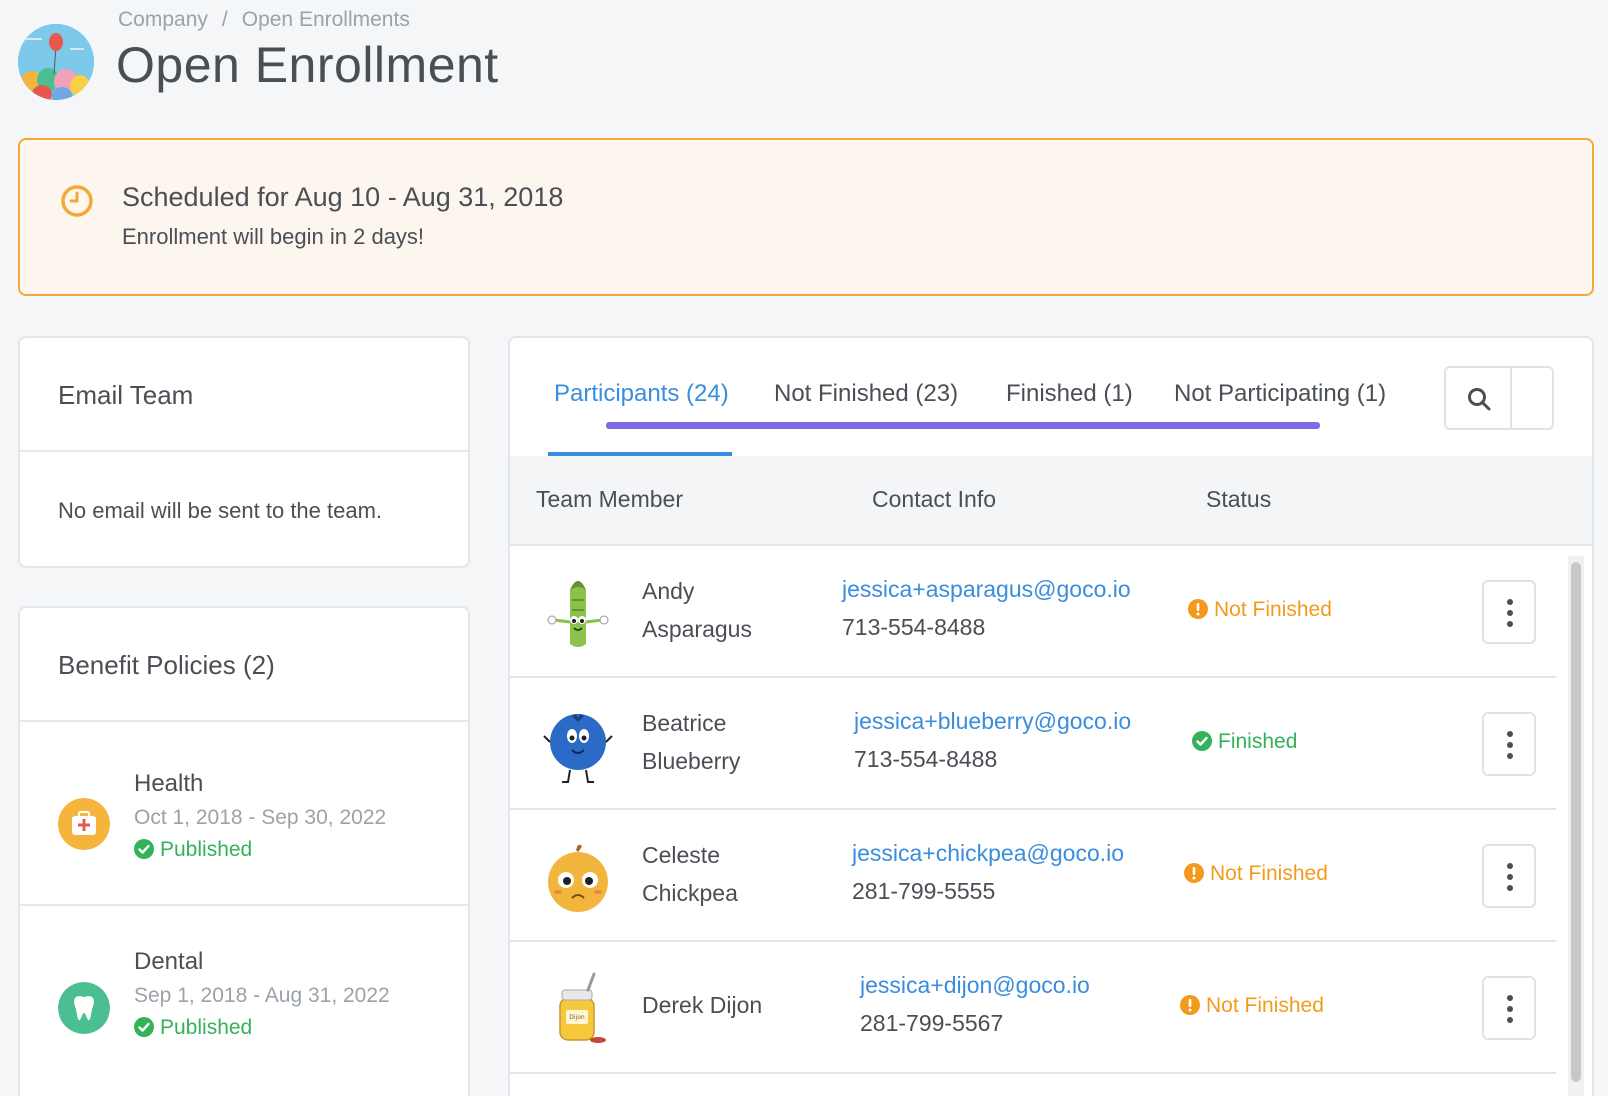  I want to click on tab-not-finished: Not Finished (23), so click(866, 394).